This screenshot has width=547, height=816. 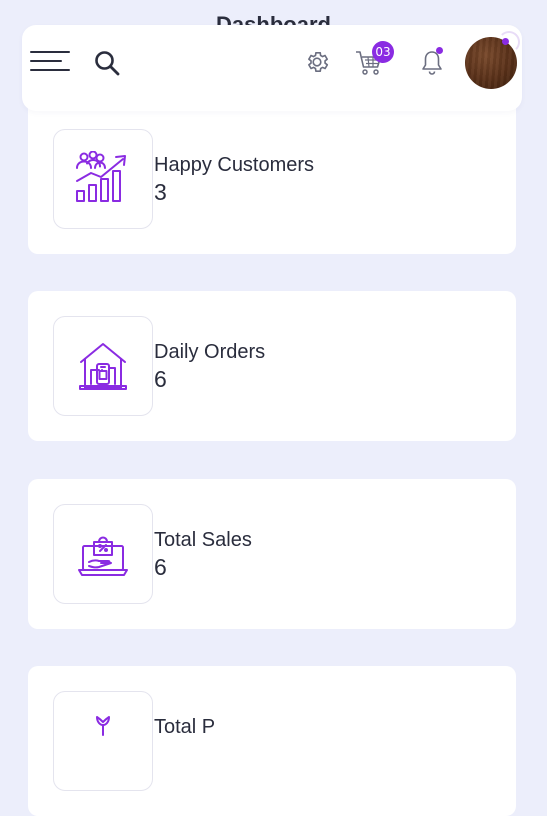 What do you see at coordinates (203, 540) in the screenshot?
I see `stat-label: Total Sales` at bounding box center [203, 540].